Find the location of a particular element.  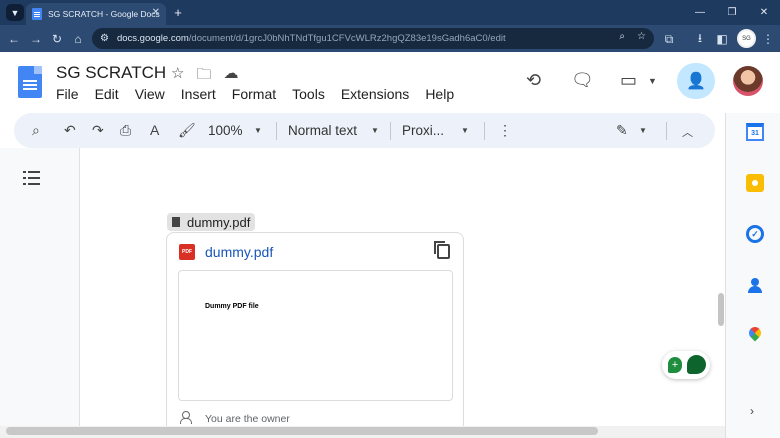

menu-extensions: Extensions is located at coordinates (375, 94).